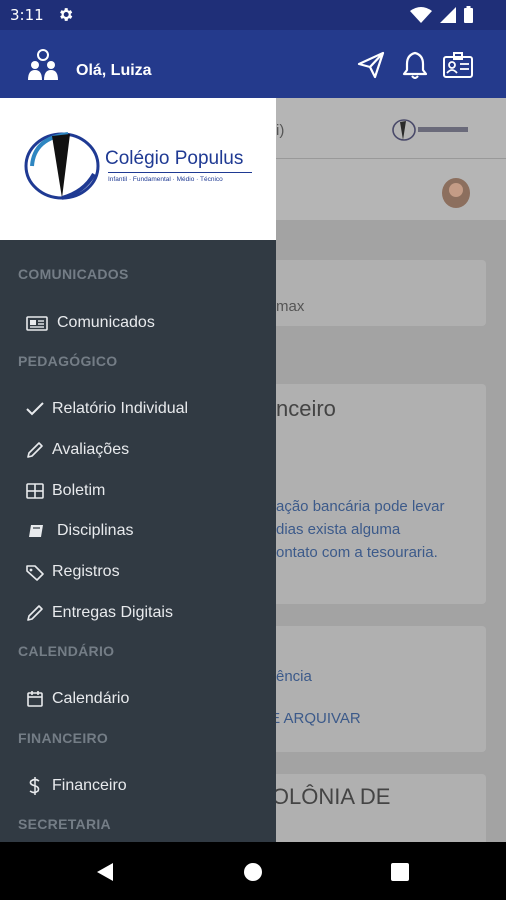  What do you see at coordinates (66, 14) in the screenshot?
I see `gear-icon` at bounding box center [66, 14].